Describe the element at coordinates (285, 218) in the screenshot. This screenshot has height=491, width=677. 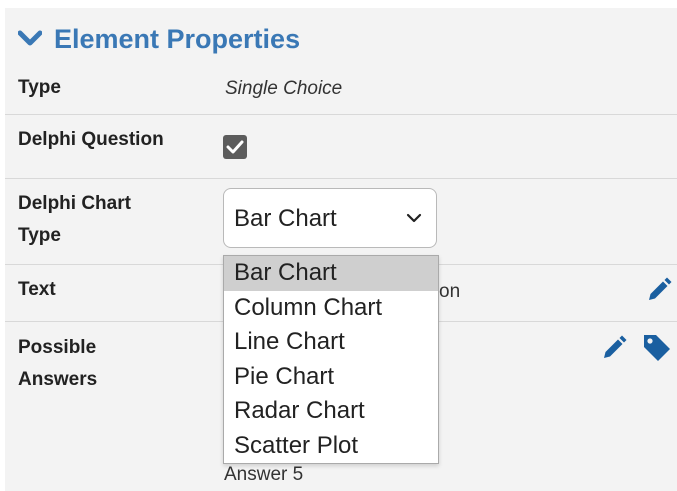
I see `chart-type-selected-value: Bar Chart` at that location.